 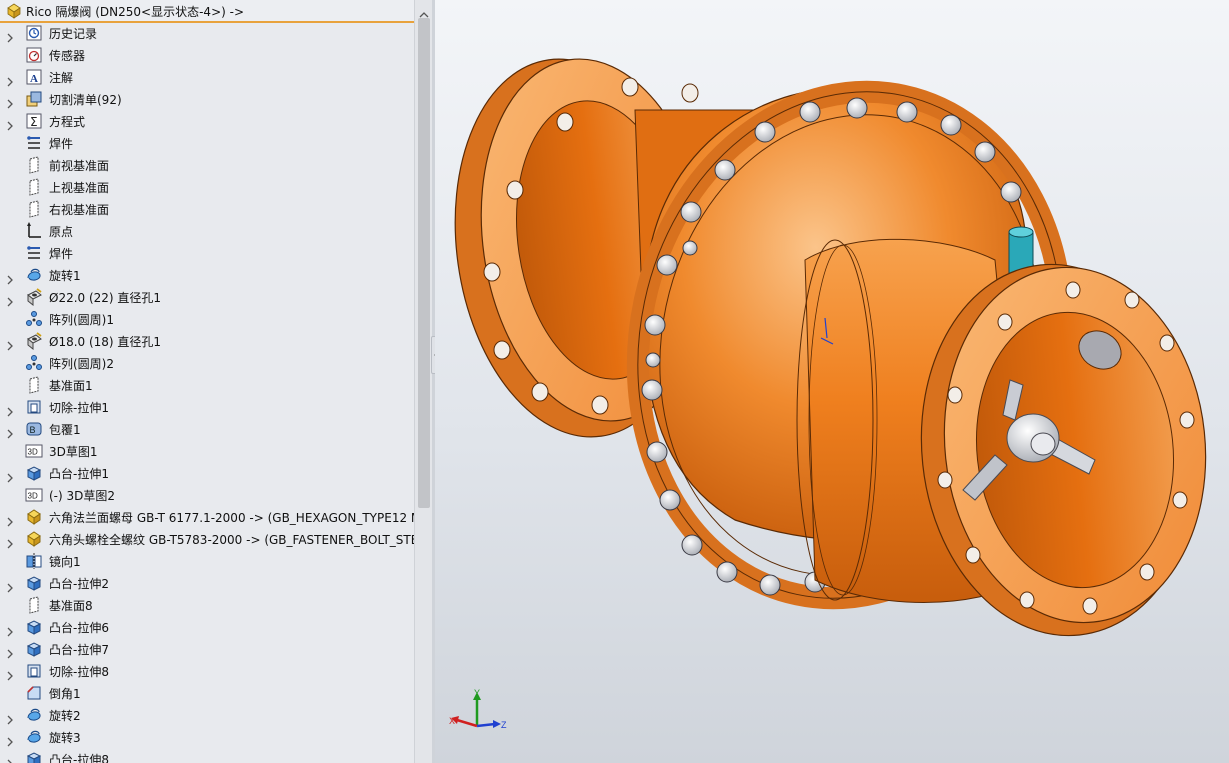 I want to click on tree-item: 前视基准面, so click(x=207, y=165).